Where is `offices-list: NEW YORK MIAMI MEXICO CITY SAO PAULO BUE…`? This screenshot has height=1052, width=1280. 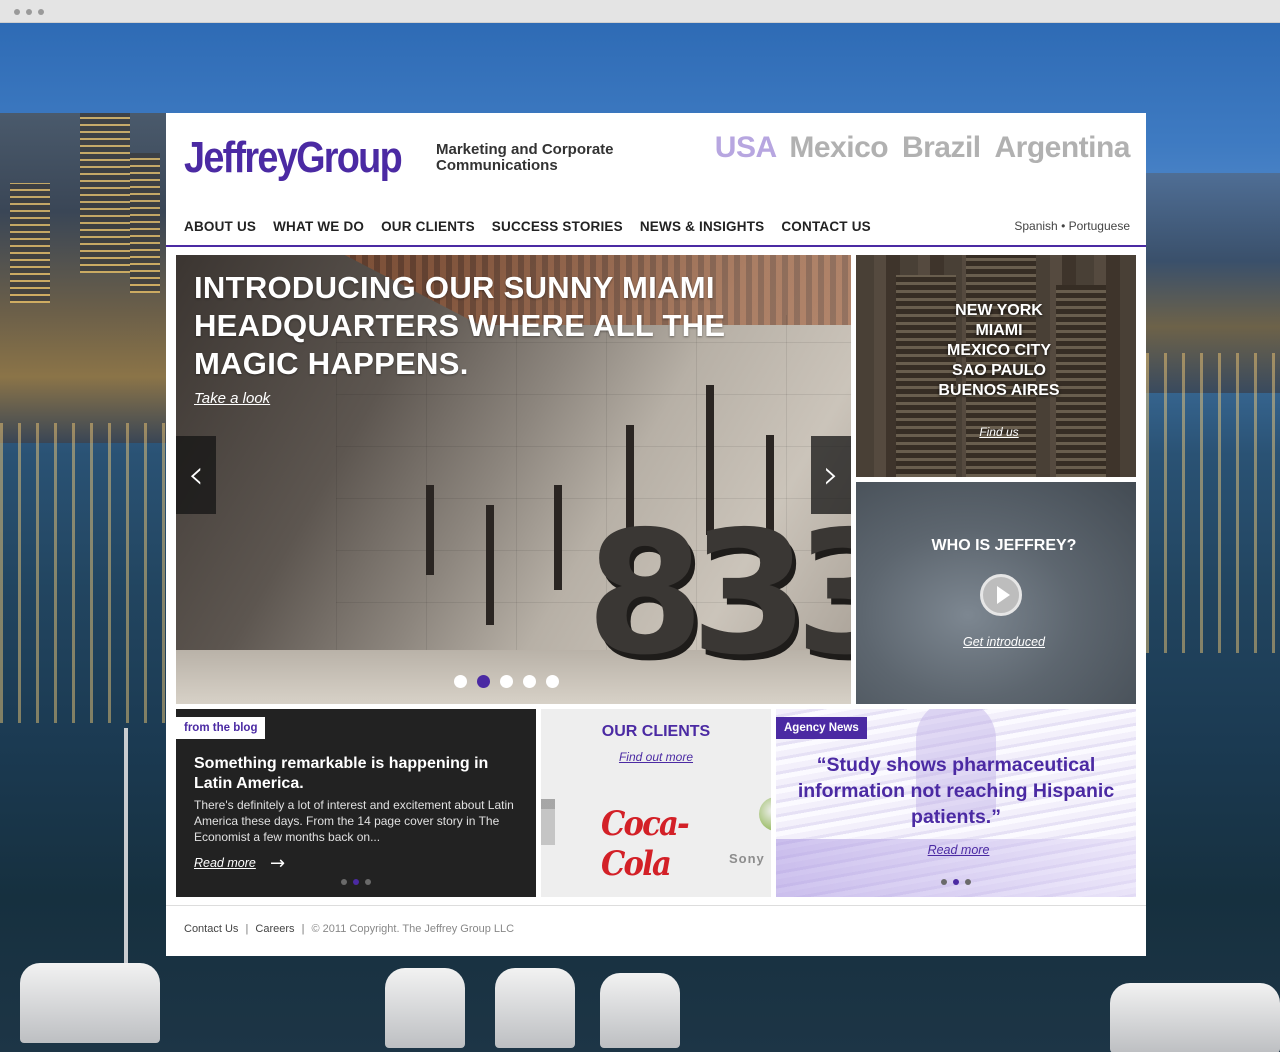
offices-list: NEW YORK MIAMI MEXICO CITY SAO PAULO BUE… is located at coordinates (996, 351).